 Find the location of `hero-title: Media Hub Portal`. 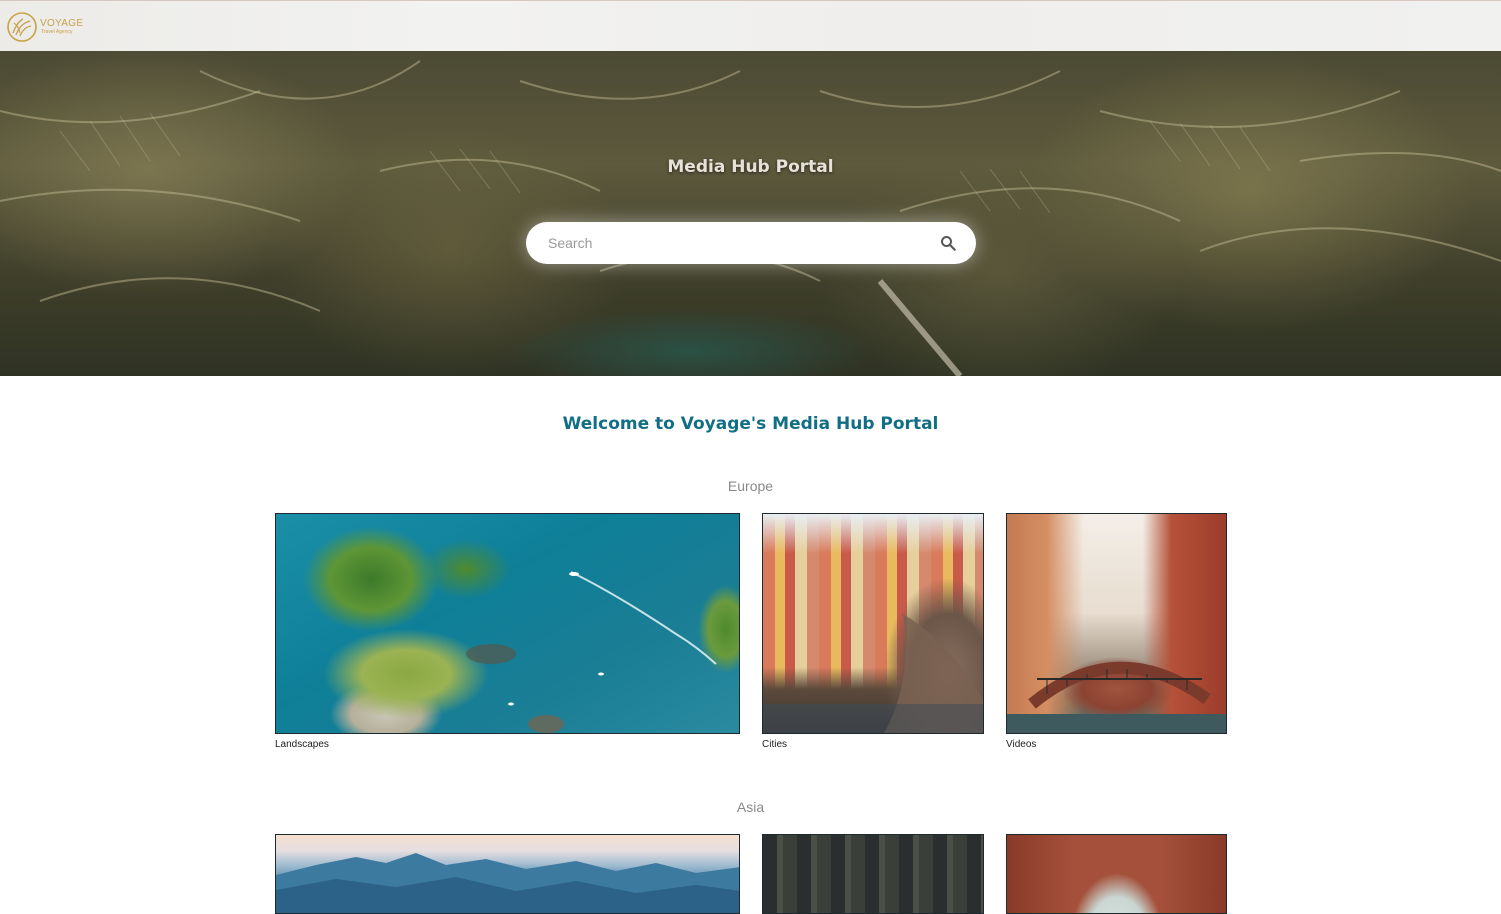

hero-title: Media Hub Portal is located at coordinates (750, 167).